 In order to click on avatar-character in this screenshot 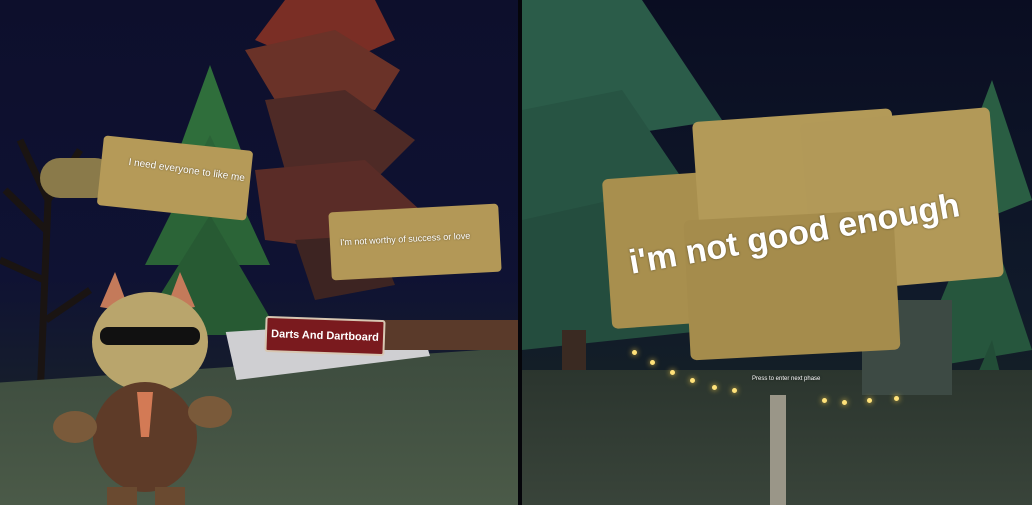, I will do `click(142, 388)`.